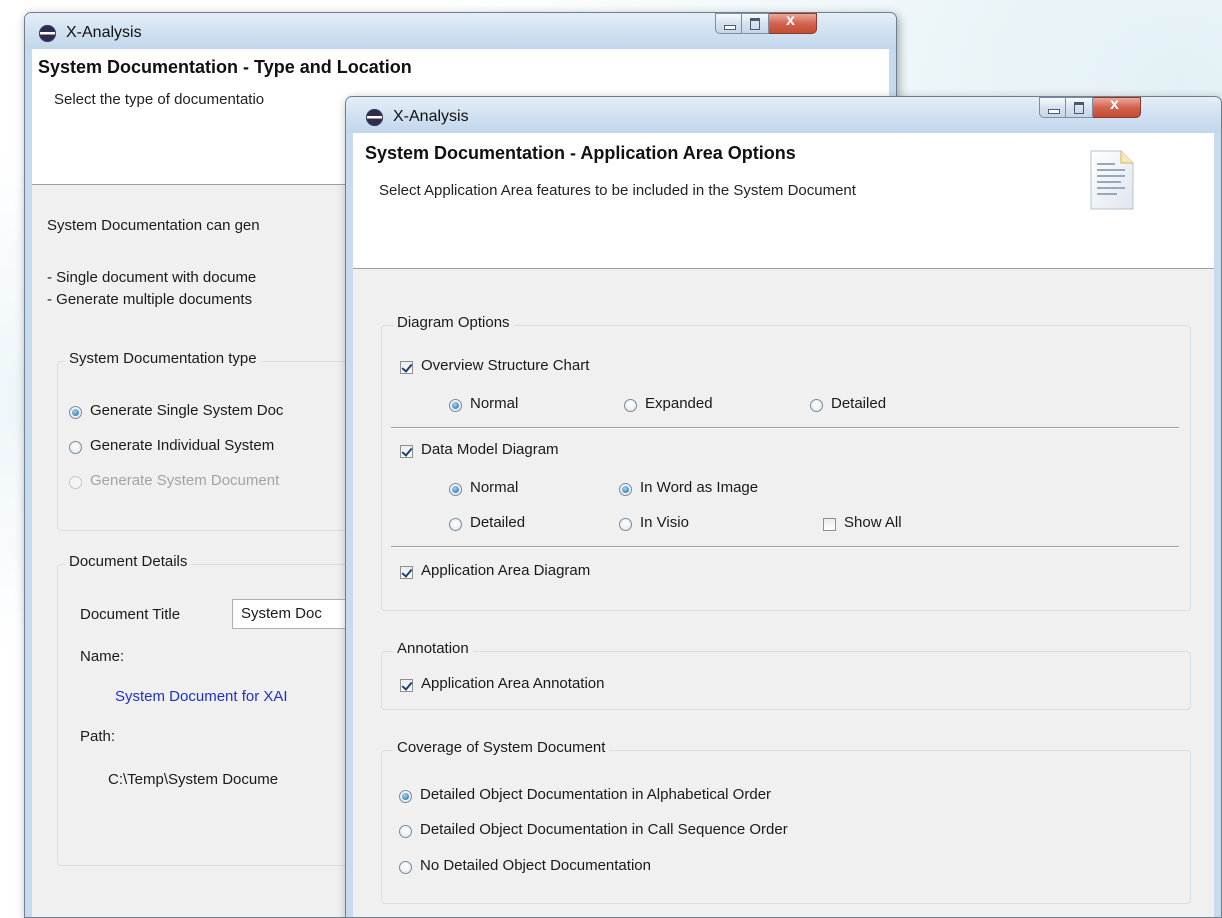 This screenshot has width=1222, height=918. I want to click on overview-radio-detailed-label: Detailed, so click(858, 403).